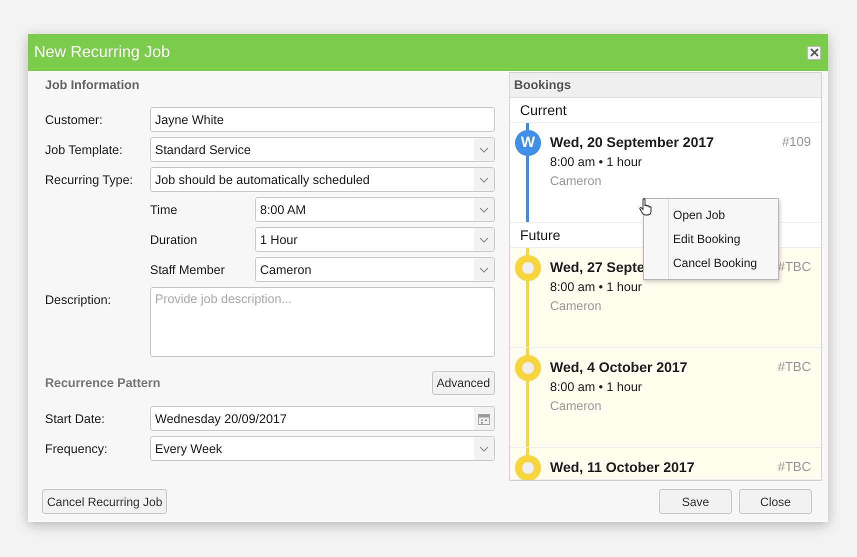 The height and width of the screenshot is (557, 857). I want to click on section-heading: Recurrence Pattern, so click(102, 383).